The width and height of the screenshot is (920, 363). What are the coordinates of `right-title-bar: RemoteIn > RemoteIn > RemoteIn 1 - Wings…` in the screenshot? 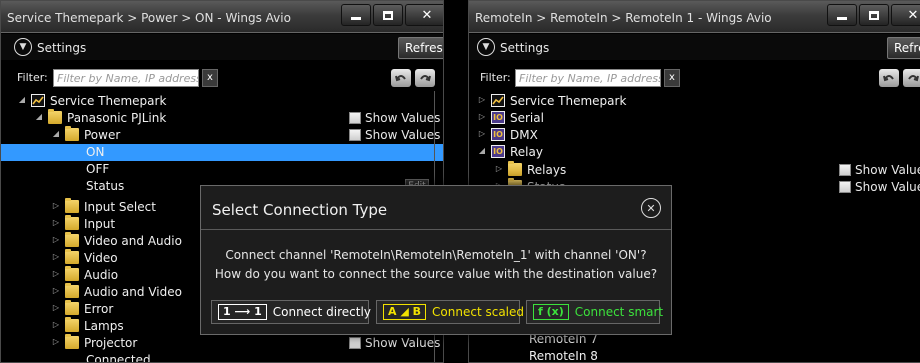 It's located at (694, 17).